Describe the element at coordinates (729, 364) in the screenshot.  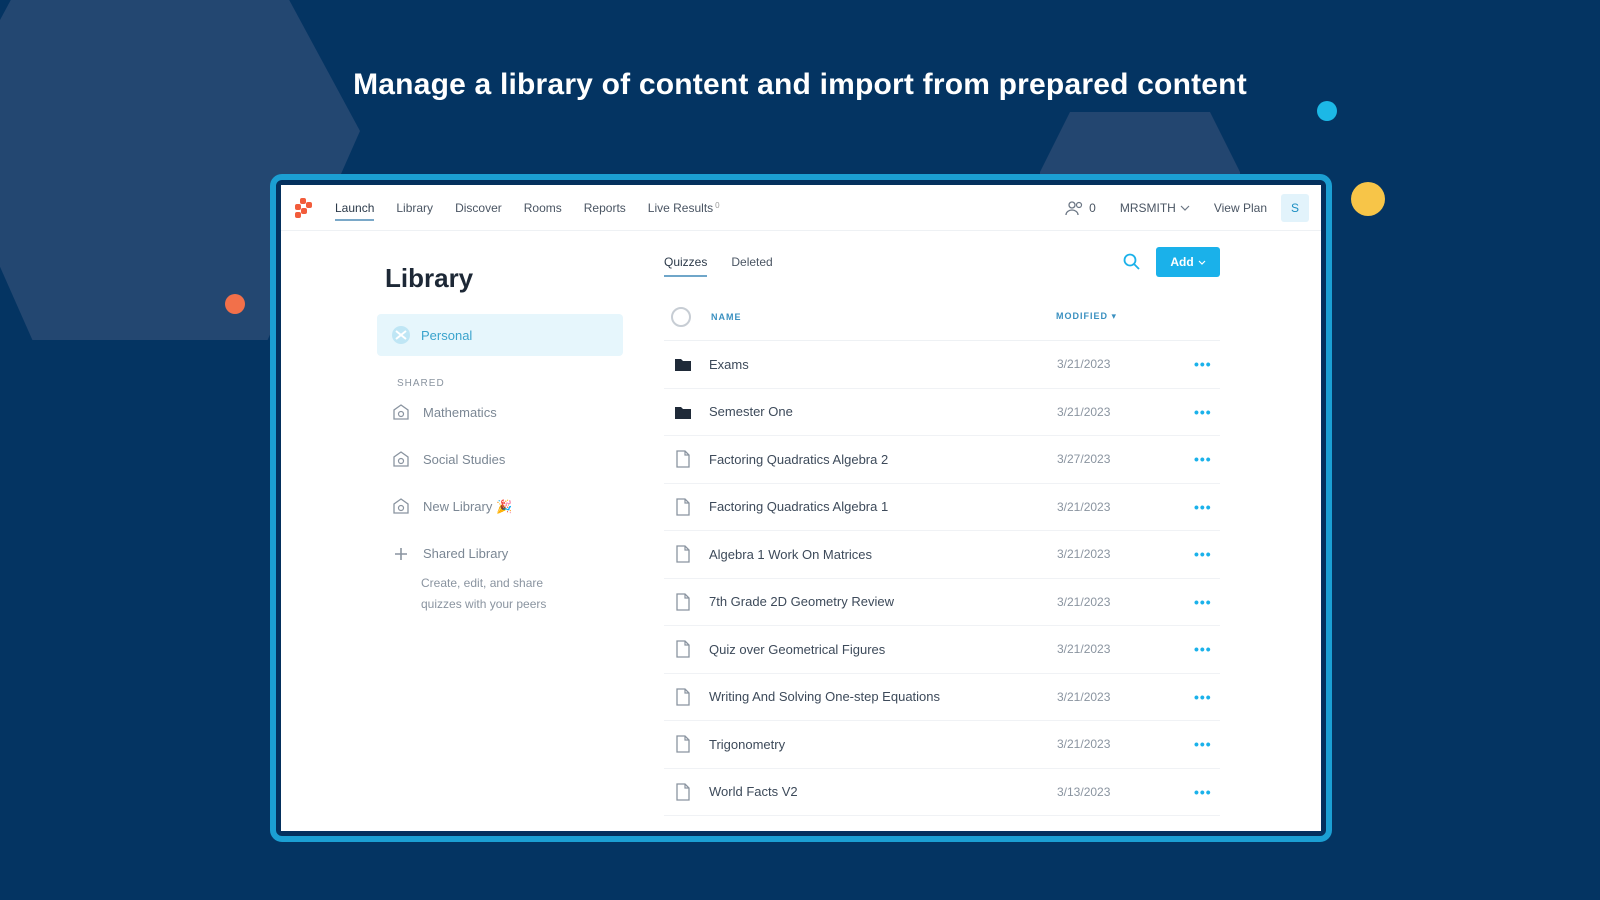
I see `row-name: Exams` at that location.